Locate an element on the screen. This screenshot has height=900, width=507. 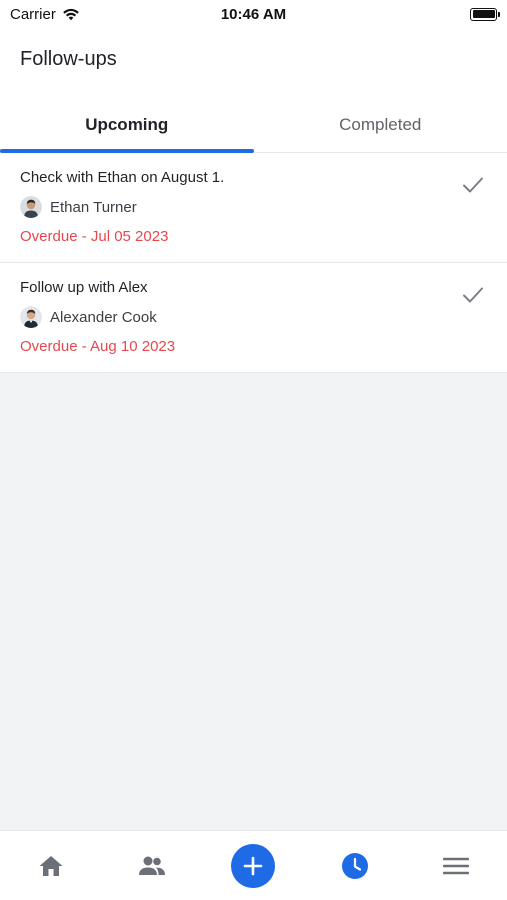
add-button is located at coordinates (253, 865).